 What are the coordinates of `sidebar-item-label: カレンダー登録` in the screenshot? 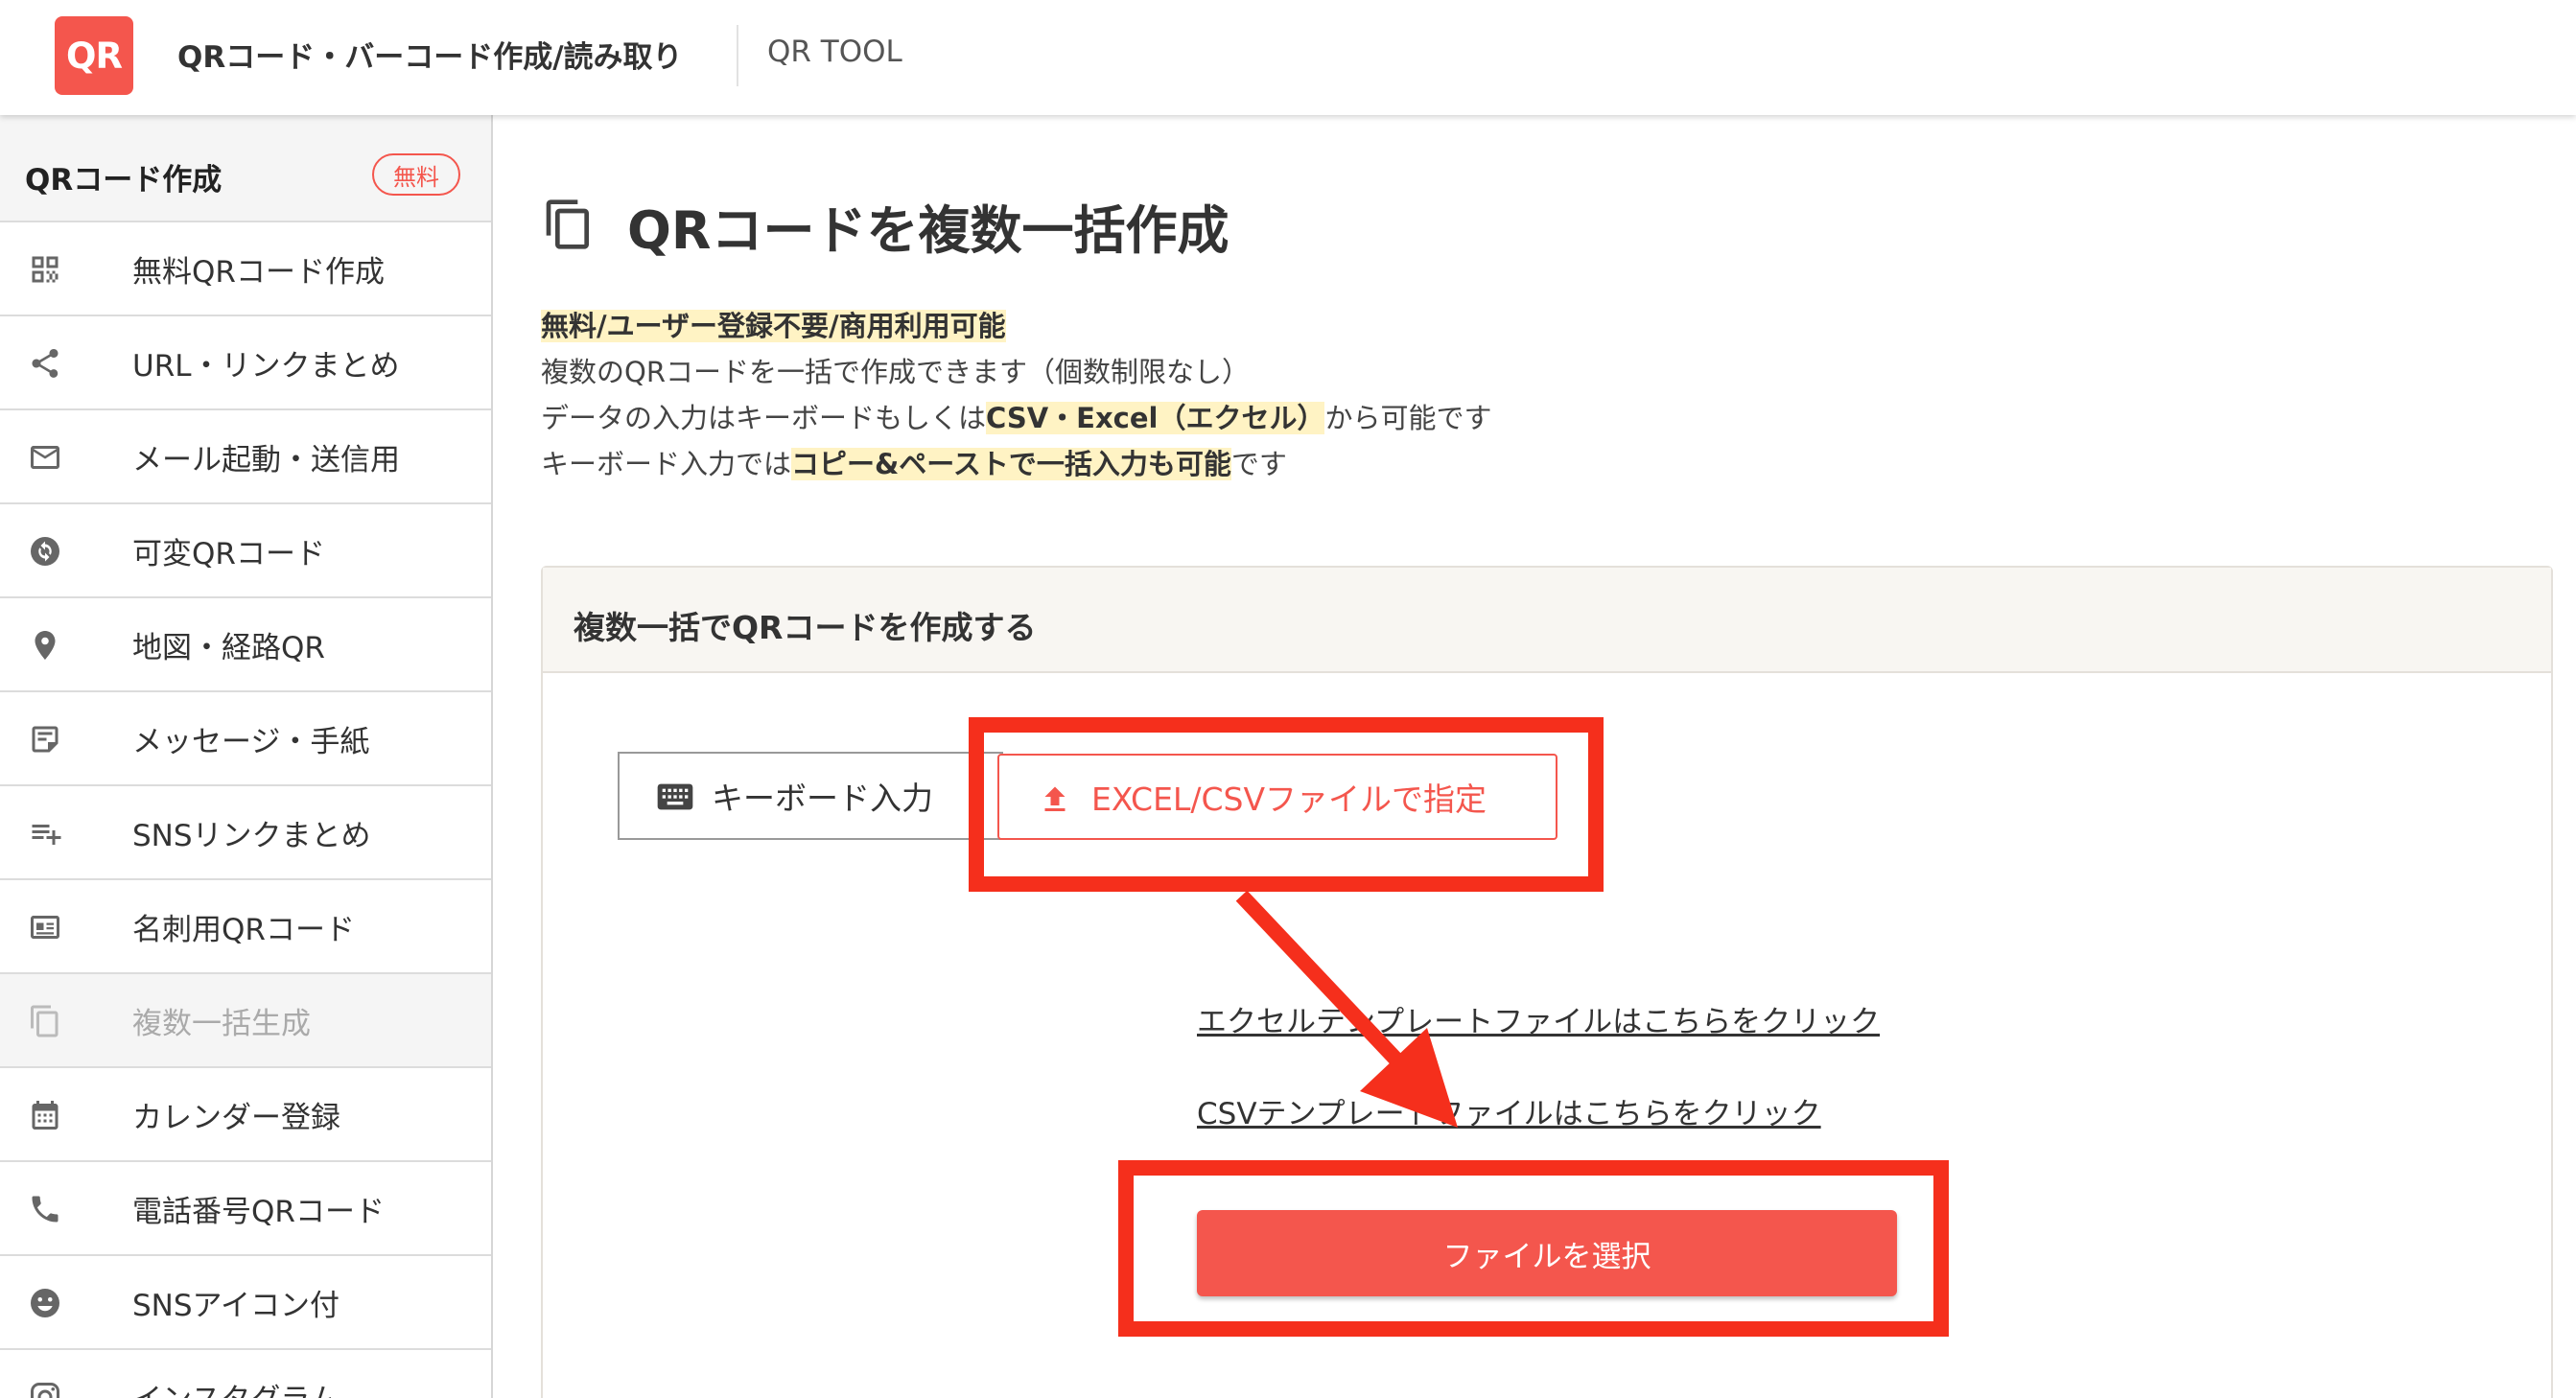 It's located at (236, 1117).